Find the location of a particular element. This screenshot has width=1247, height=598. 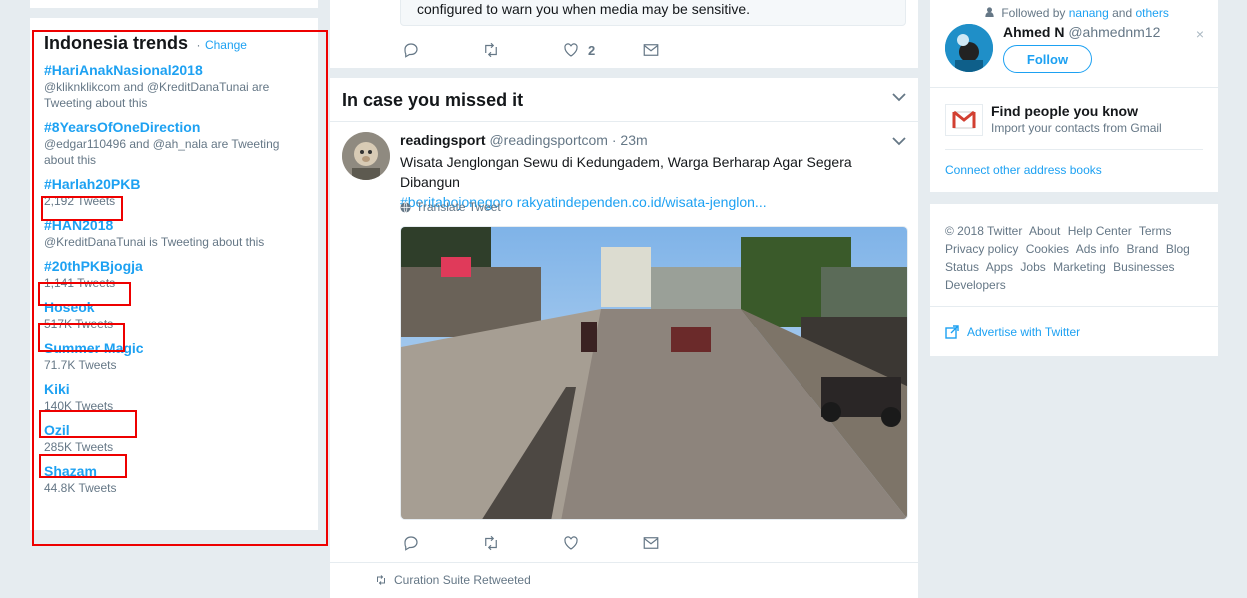

footer-link: © 2018 Twitter is located at coordinates (983, 231).